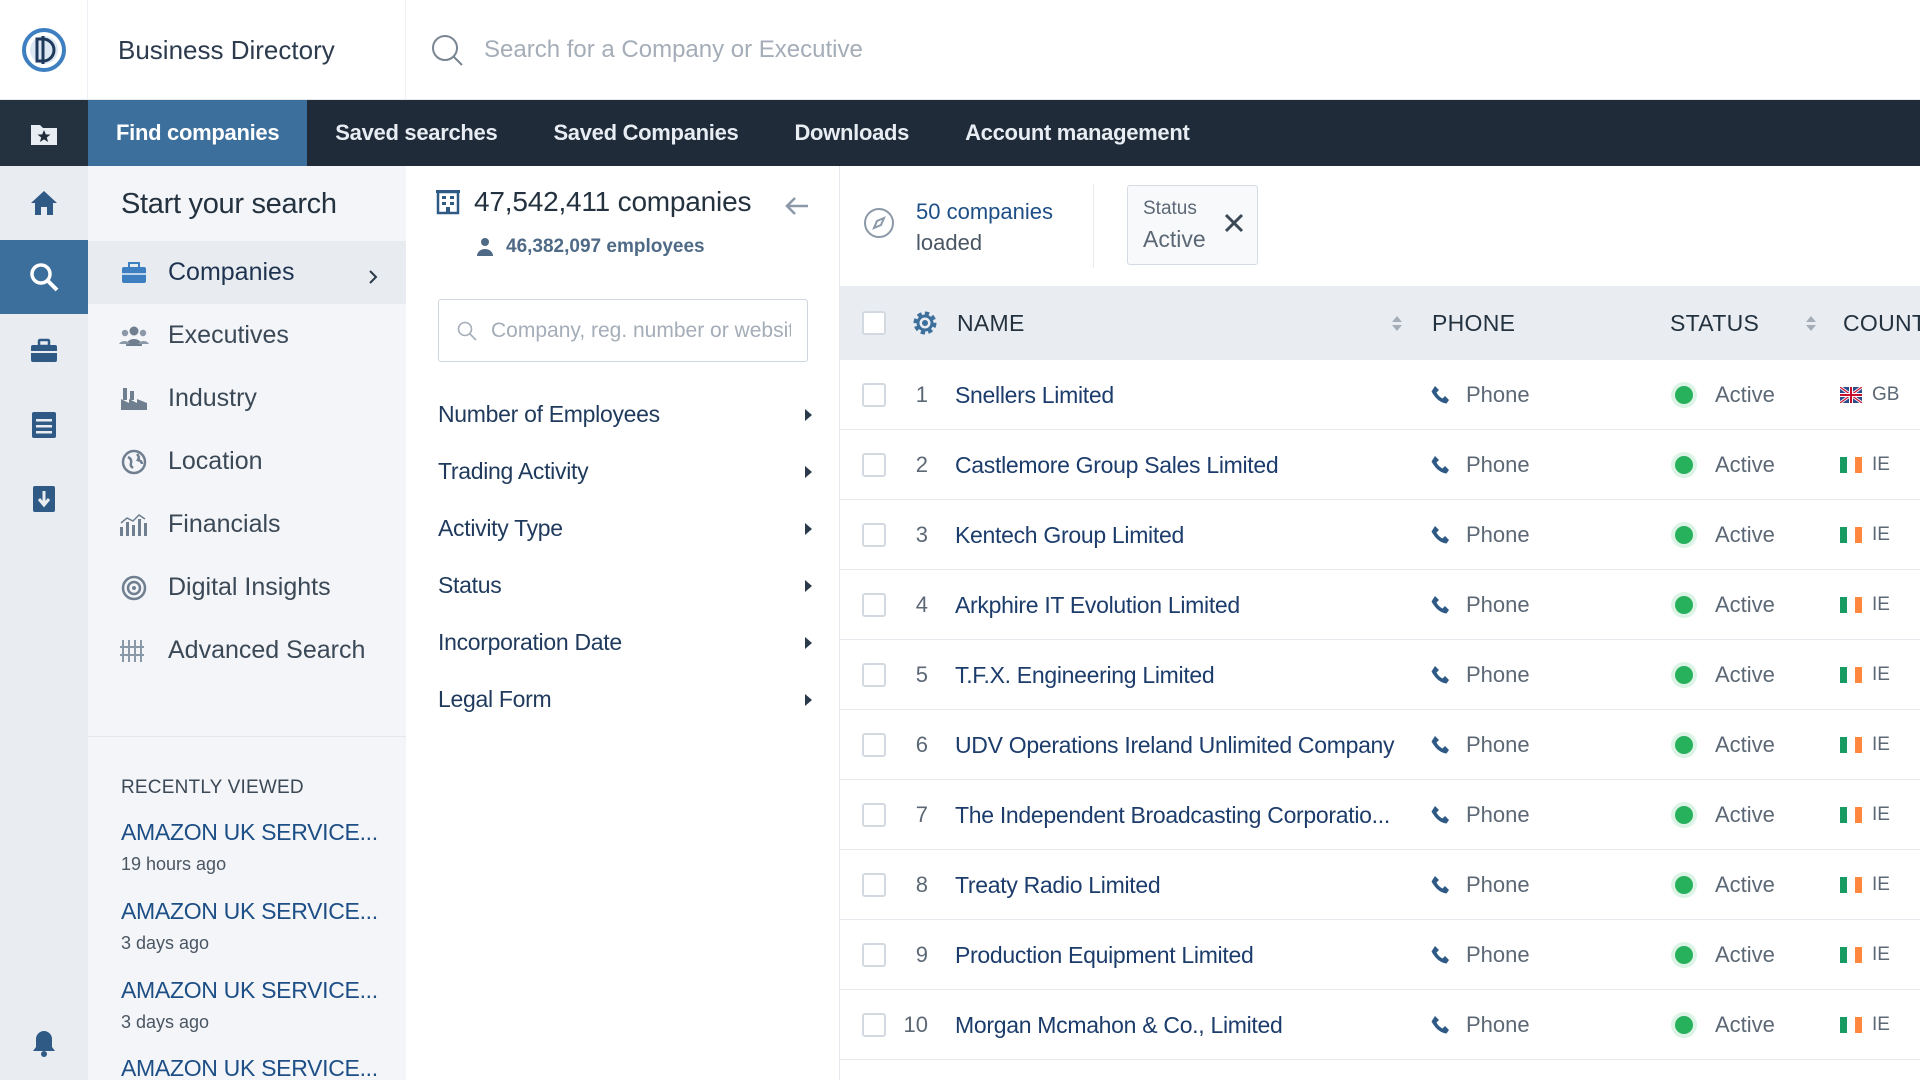 This screenshot has width=1920, height=1082. What do you see at coordinates (247, 398) in the screenshot?
I see `category-industry: Industry` at bounding box center [247, 398].